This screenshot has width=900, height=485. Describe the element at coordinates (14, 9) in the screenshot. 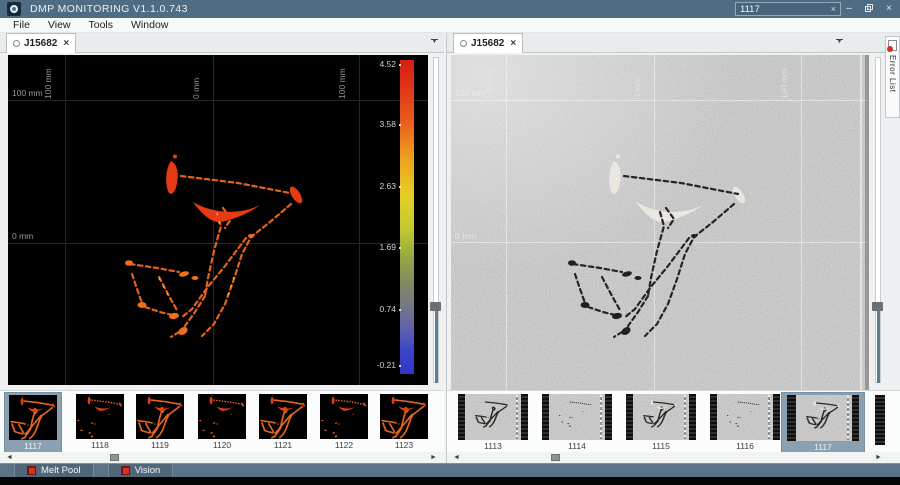

I see `app-logo-icon` at that location.